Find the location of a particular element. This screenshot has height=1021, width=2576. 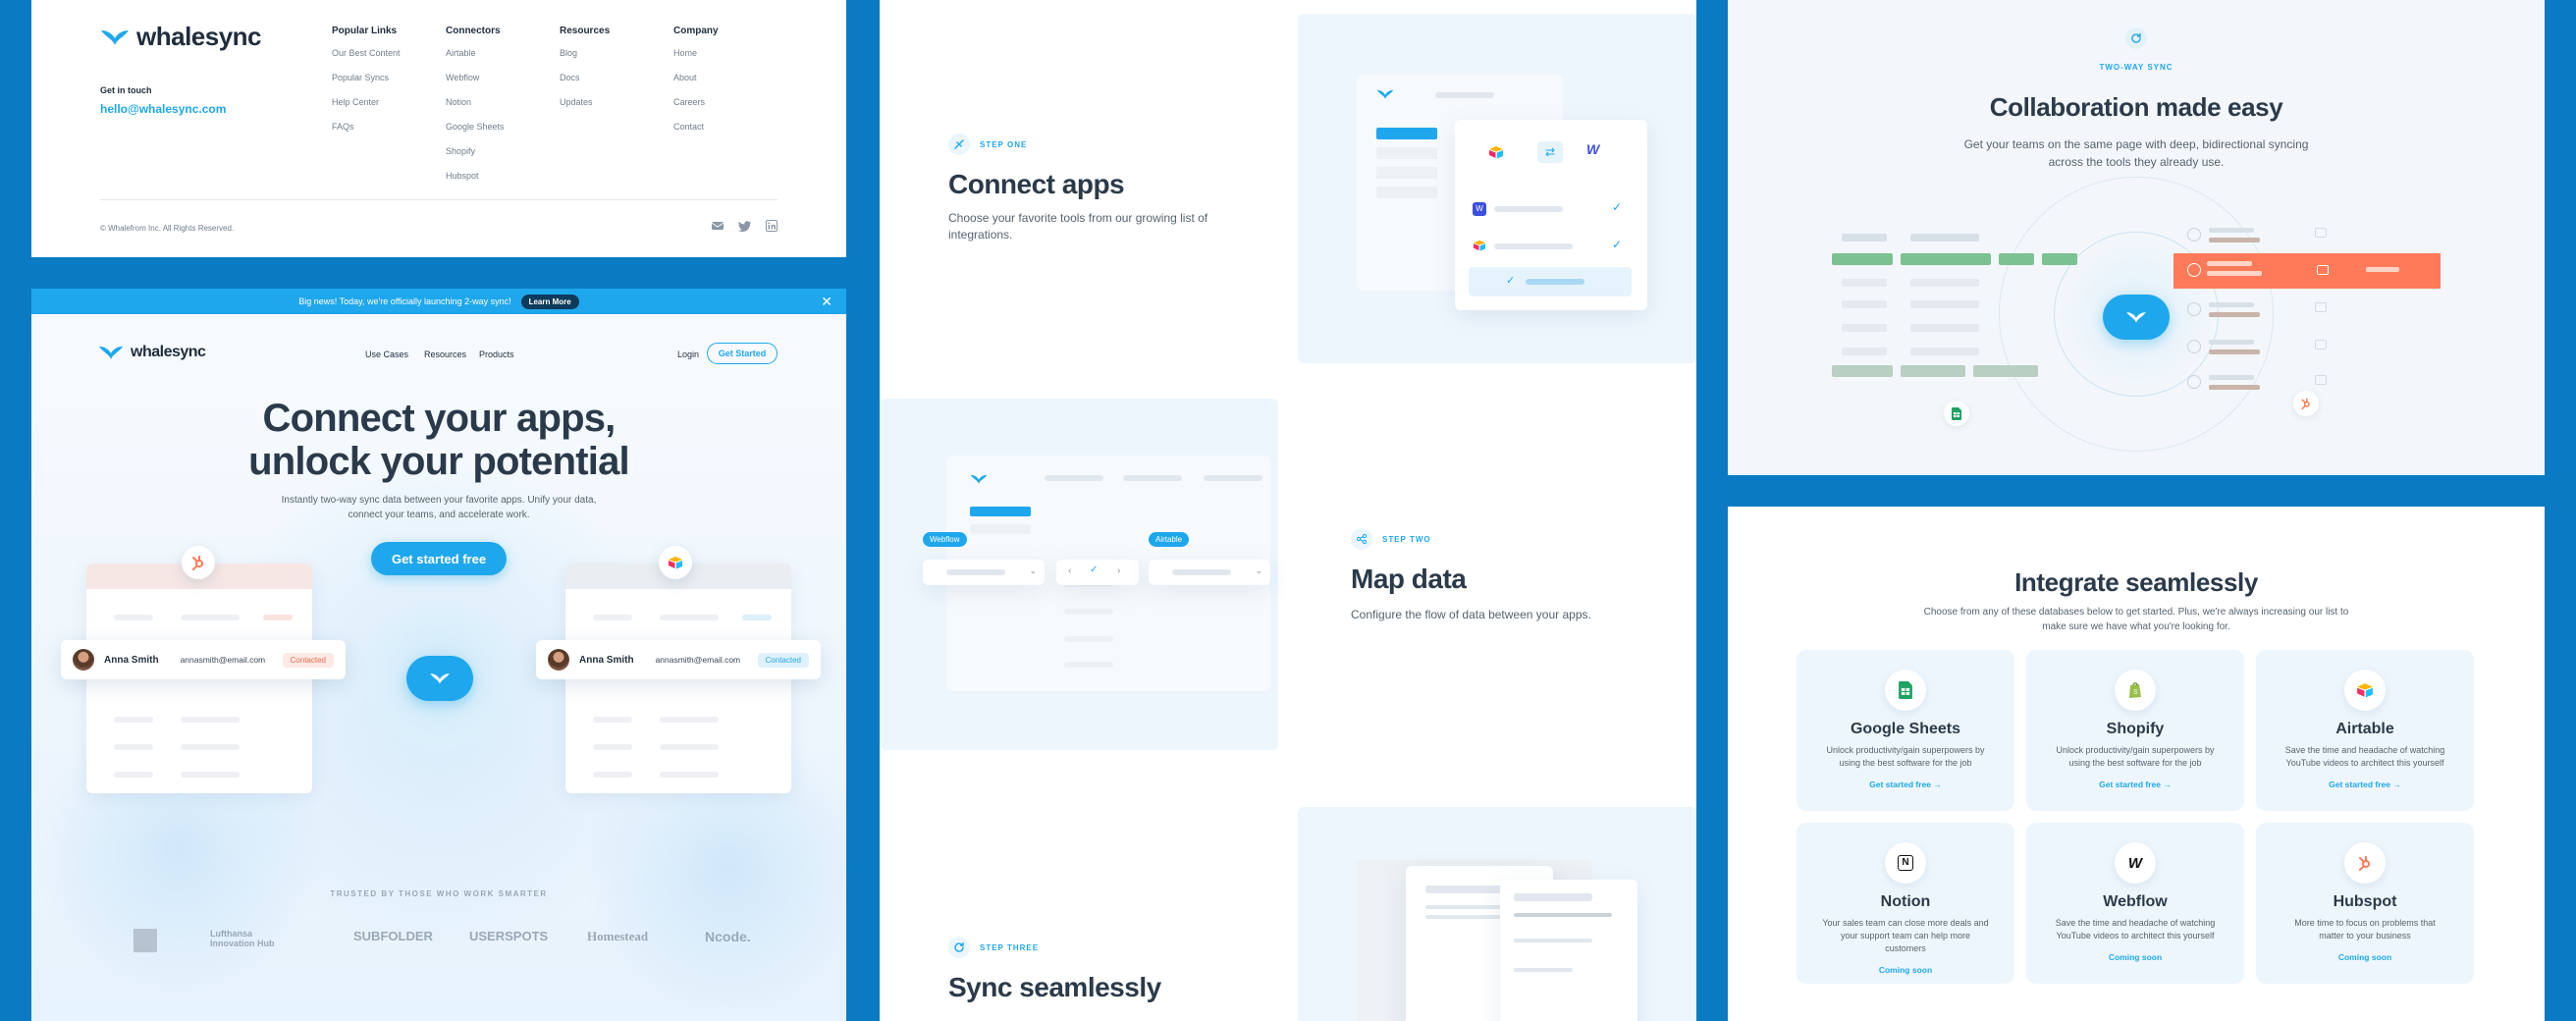

footer-link: Notion is located at coordinates (475, 102).